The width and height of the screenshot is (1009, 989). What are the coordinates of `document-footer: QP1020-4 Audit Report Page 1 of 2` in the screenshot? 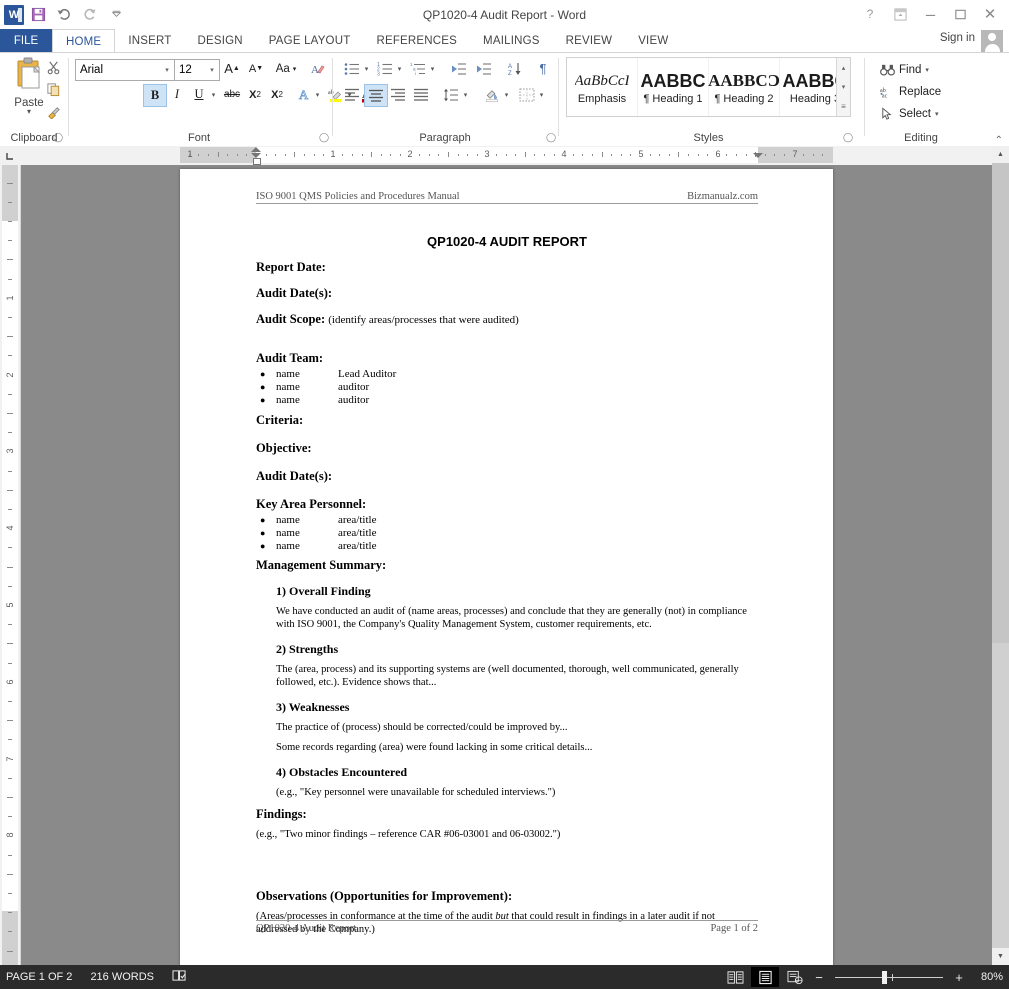 It's located at (507, 927).